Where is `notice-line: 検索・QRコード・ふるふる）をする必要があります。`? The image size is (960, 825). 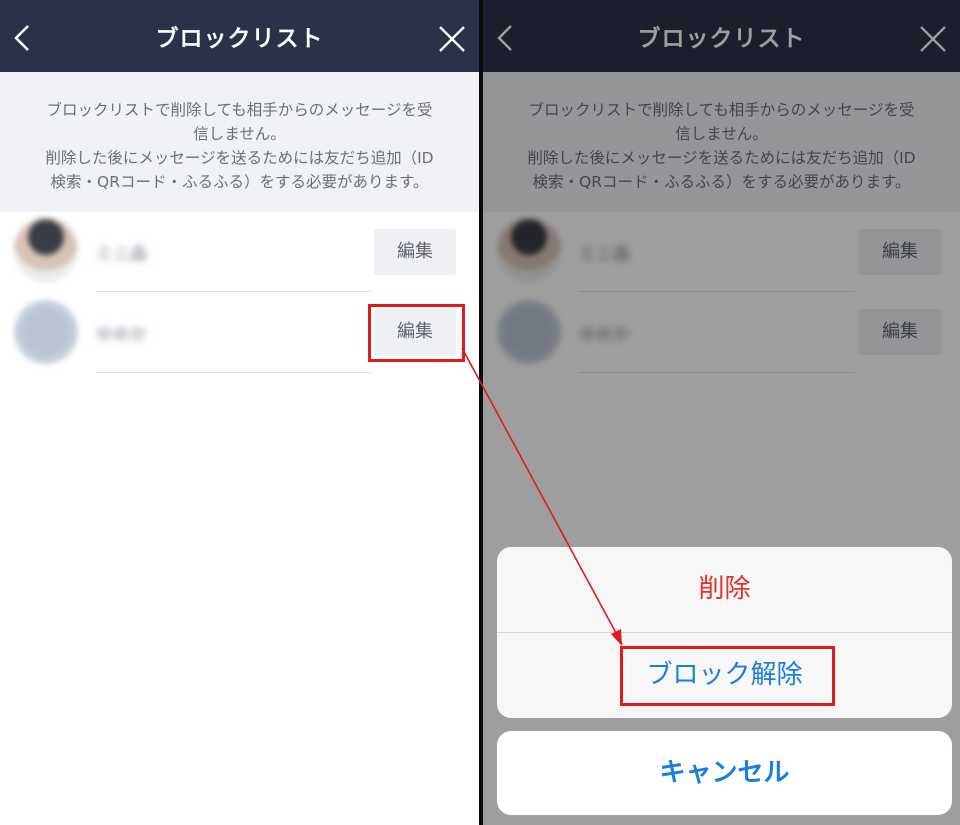
notice-line: 検索・QRコード・ふるふる）をする必要があります。 is located at coordinates (239, 182).